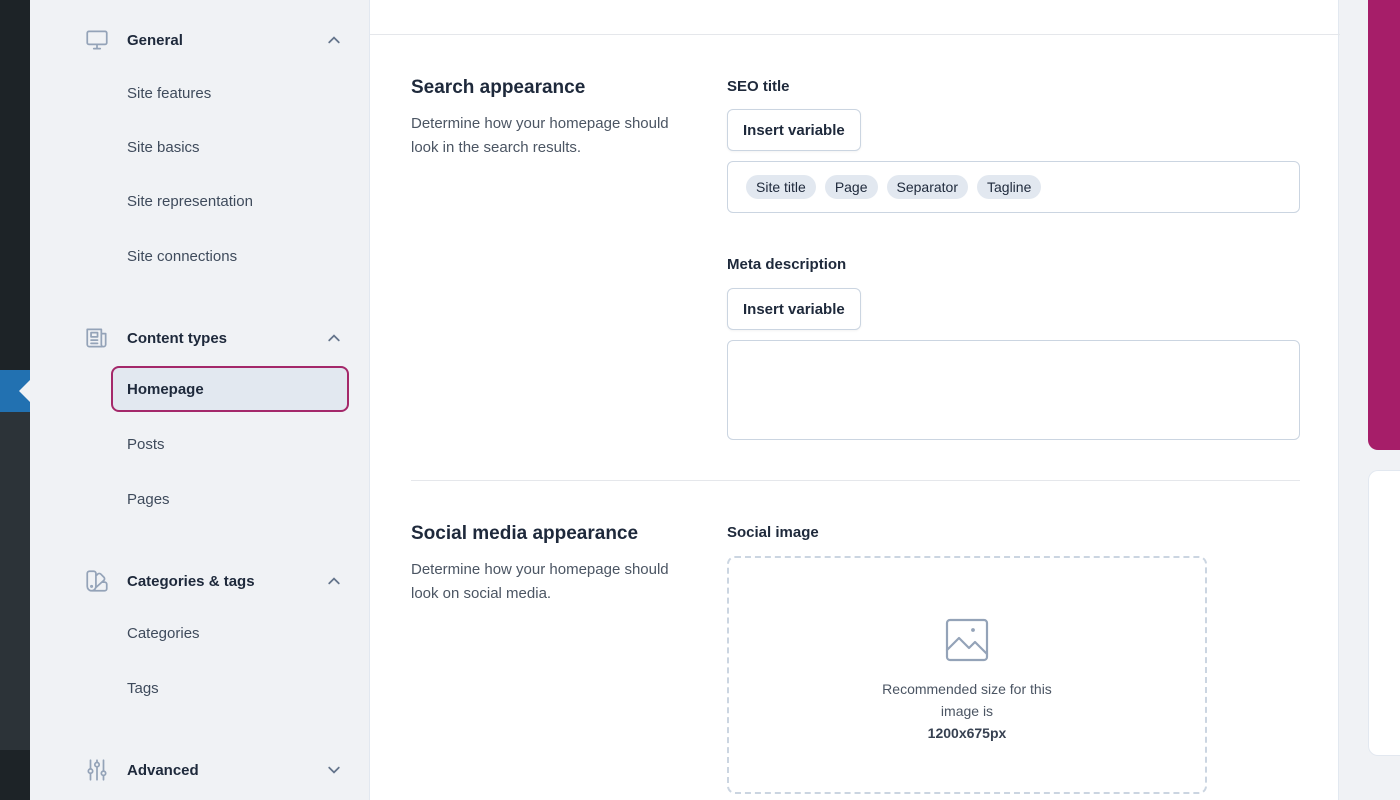  I want to click on social-image-label: Social image, so click(773, 532).